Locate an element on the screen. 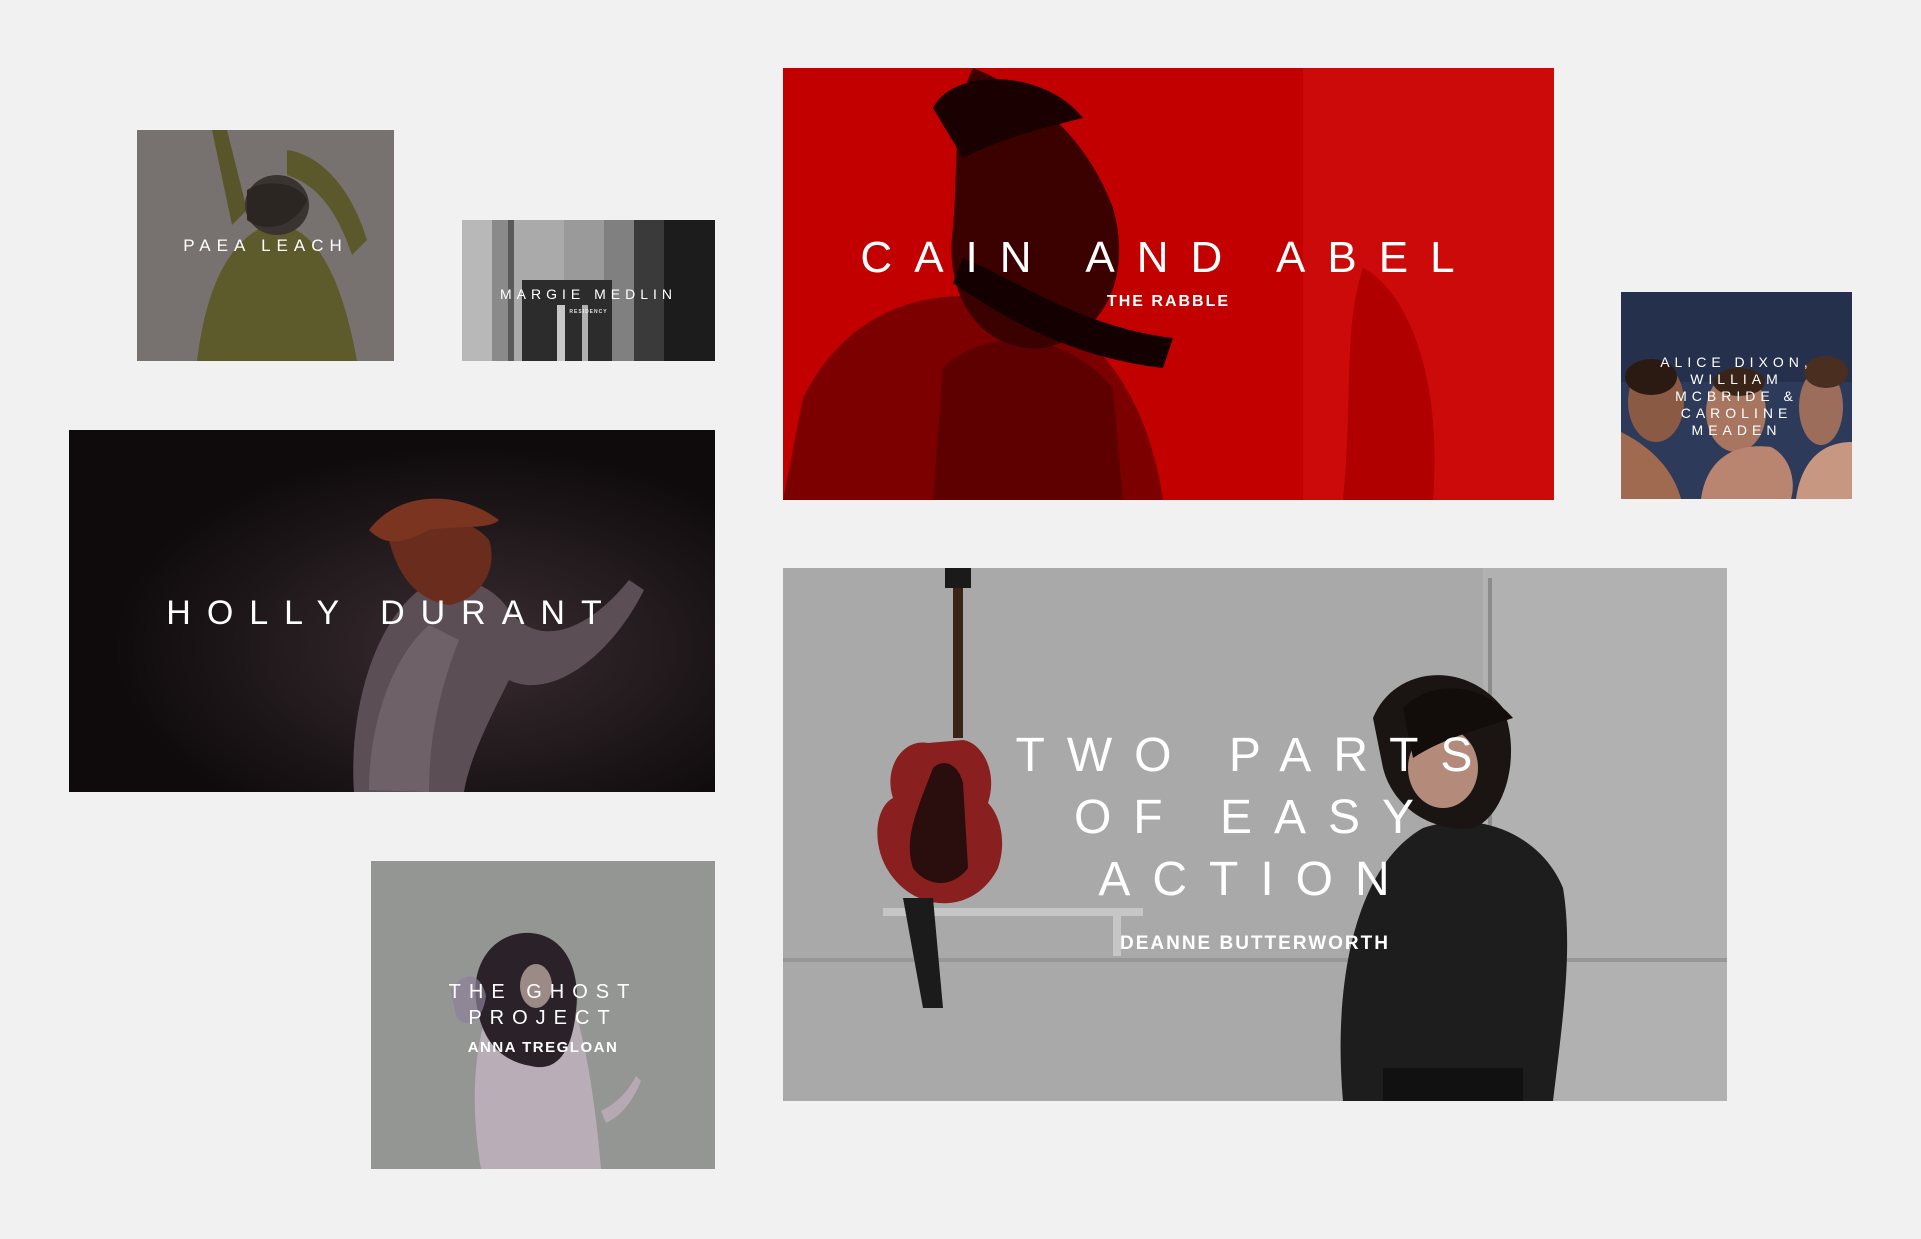 This screenshot has width=1921, height=1239. project-caption: MARGIE MEDLIN RESIDENCY is located at coordinates (588, 290).